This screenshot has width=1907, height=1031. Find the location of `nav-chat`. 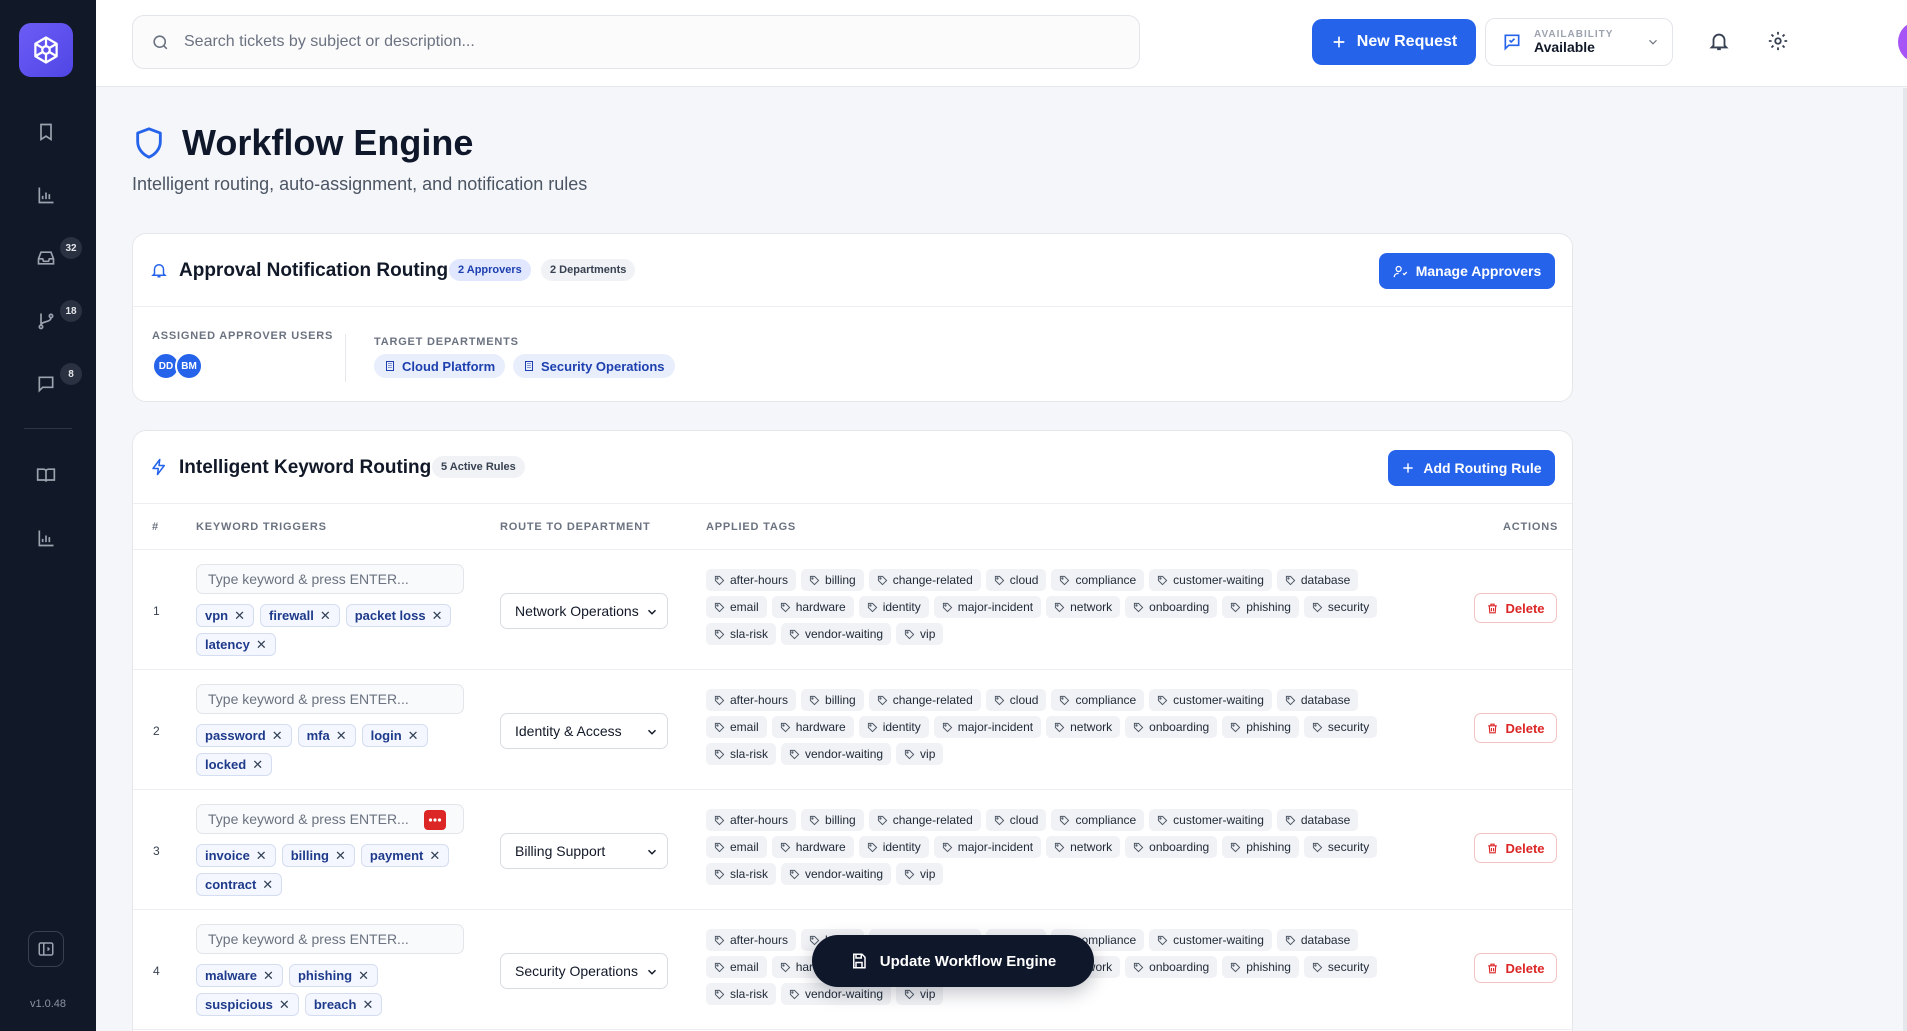

nav-chat is located at coordinates (46, 384).